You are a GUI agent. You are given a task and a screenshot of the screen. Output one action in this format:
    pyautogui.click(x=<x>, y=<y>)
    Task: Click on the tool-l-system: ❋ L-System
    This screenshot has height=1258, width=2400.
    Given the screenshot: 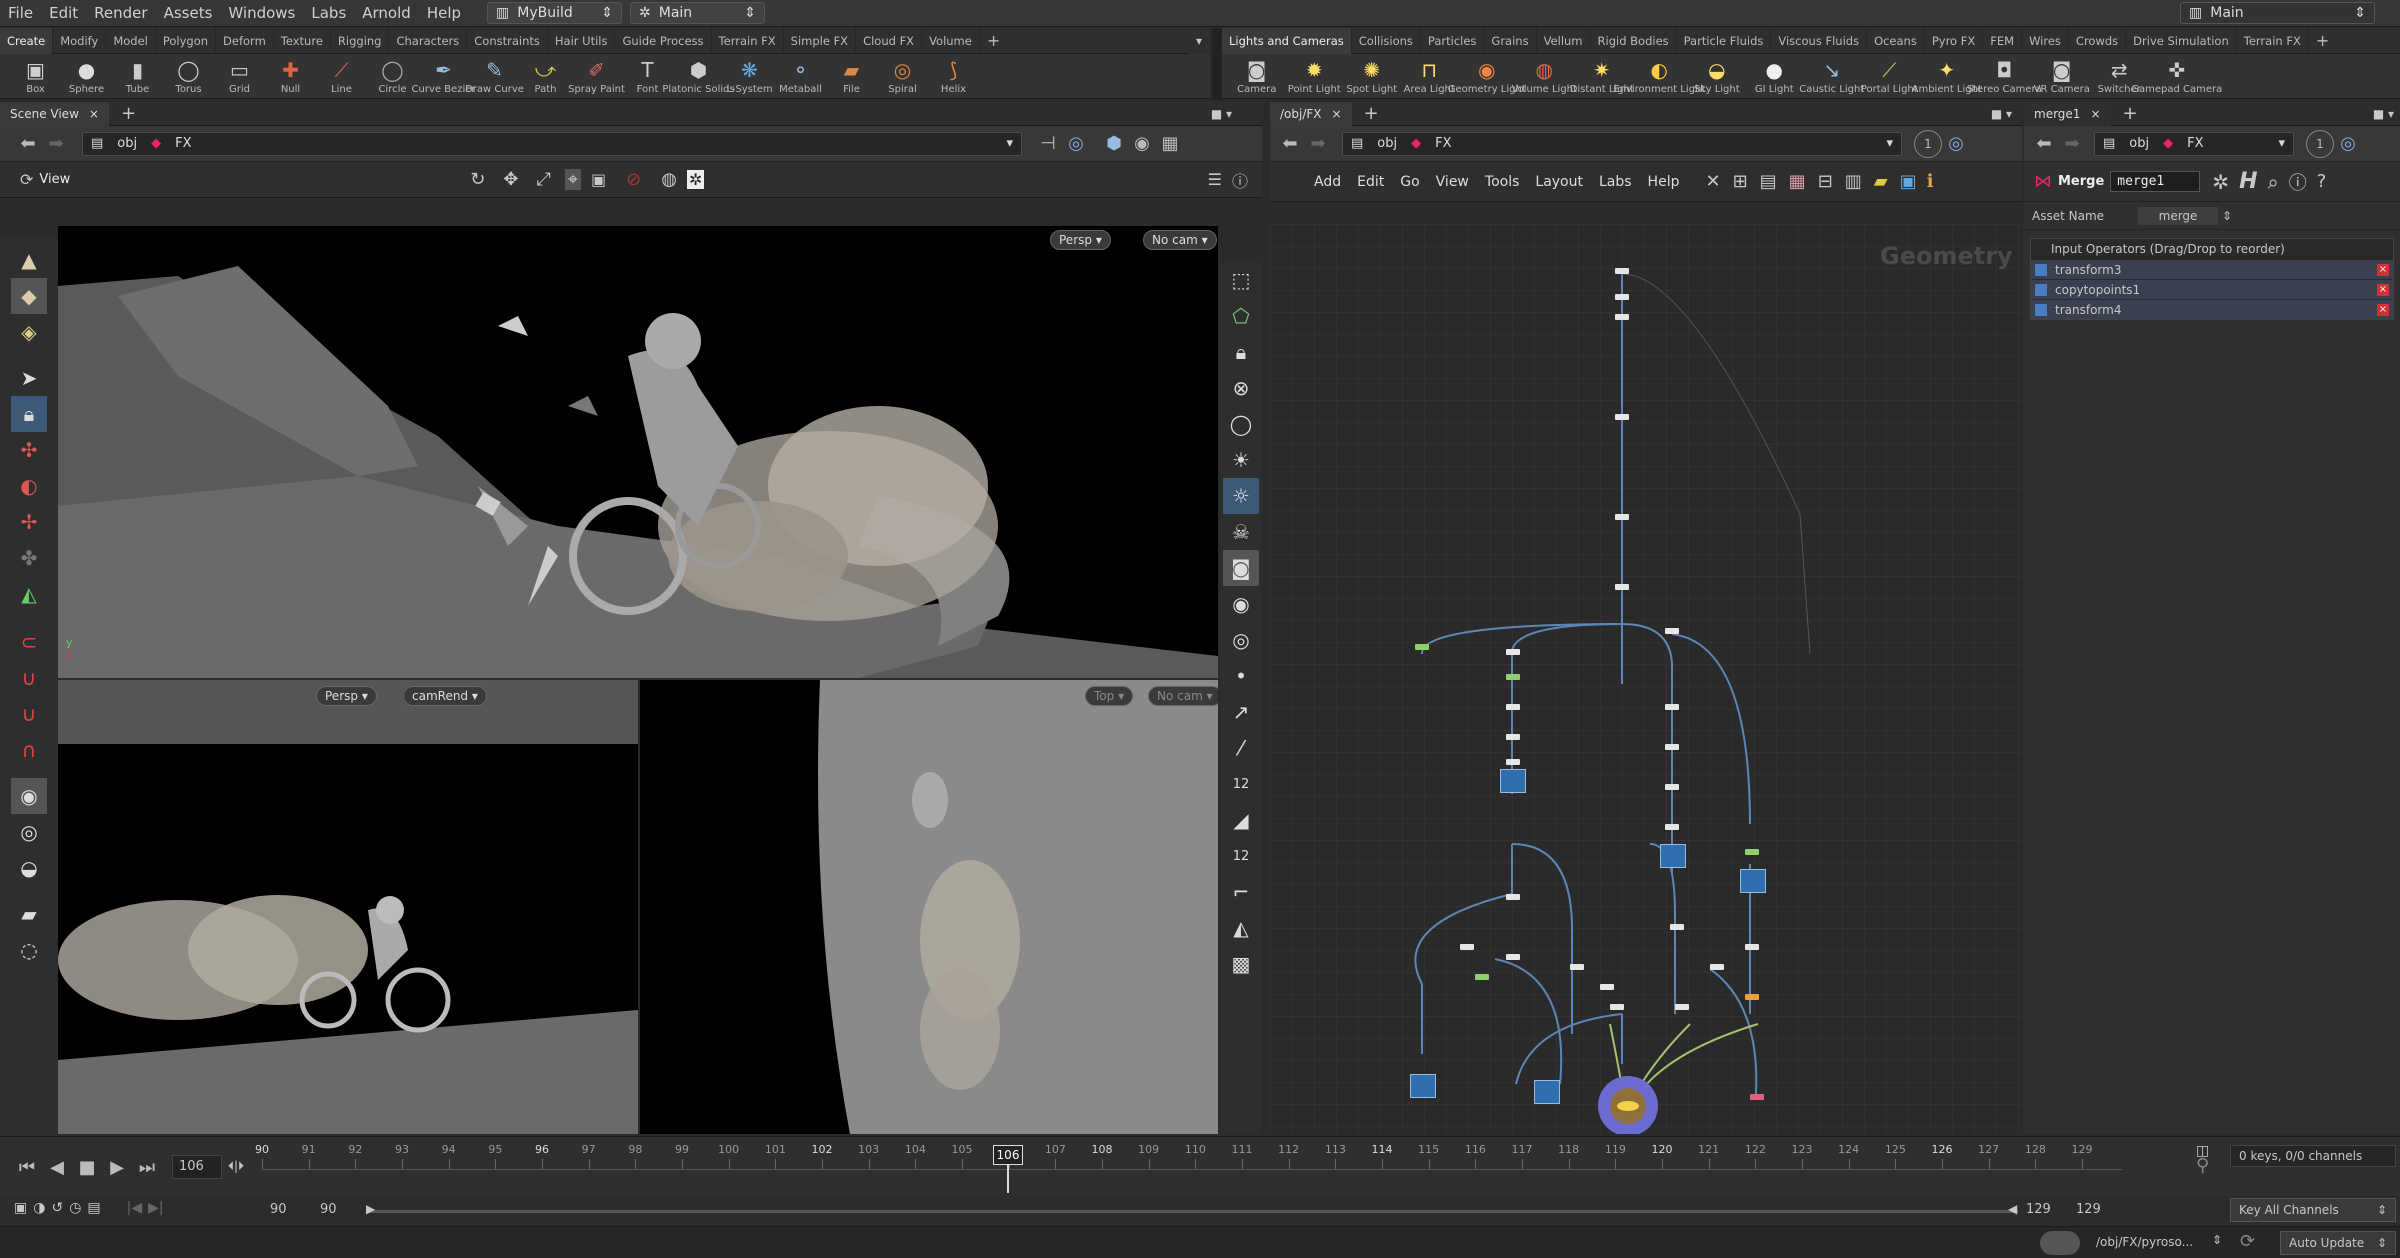 What is the action you would take?
    pyautogui.click(x=749, y=74)
    